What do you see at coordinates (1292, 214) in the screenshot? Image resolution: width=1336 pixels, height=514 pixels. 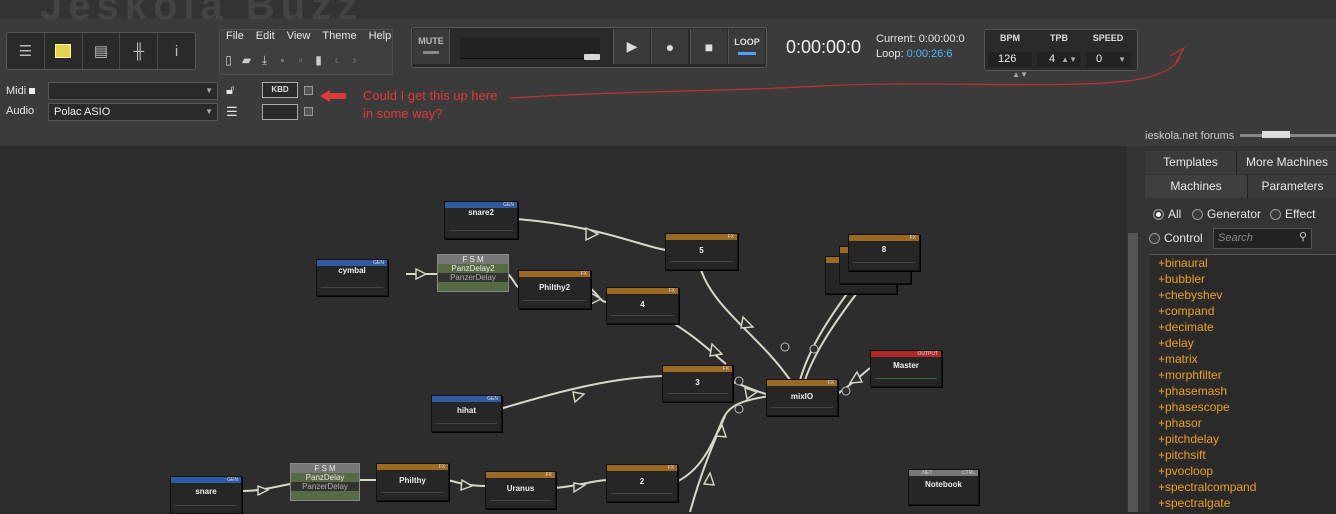 I see `filter-effect: Effect` at bounding box center [1292, 214].